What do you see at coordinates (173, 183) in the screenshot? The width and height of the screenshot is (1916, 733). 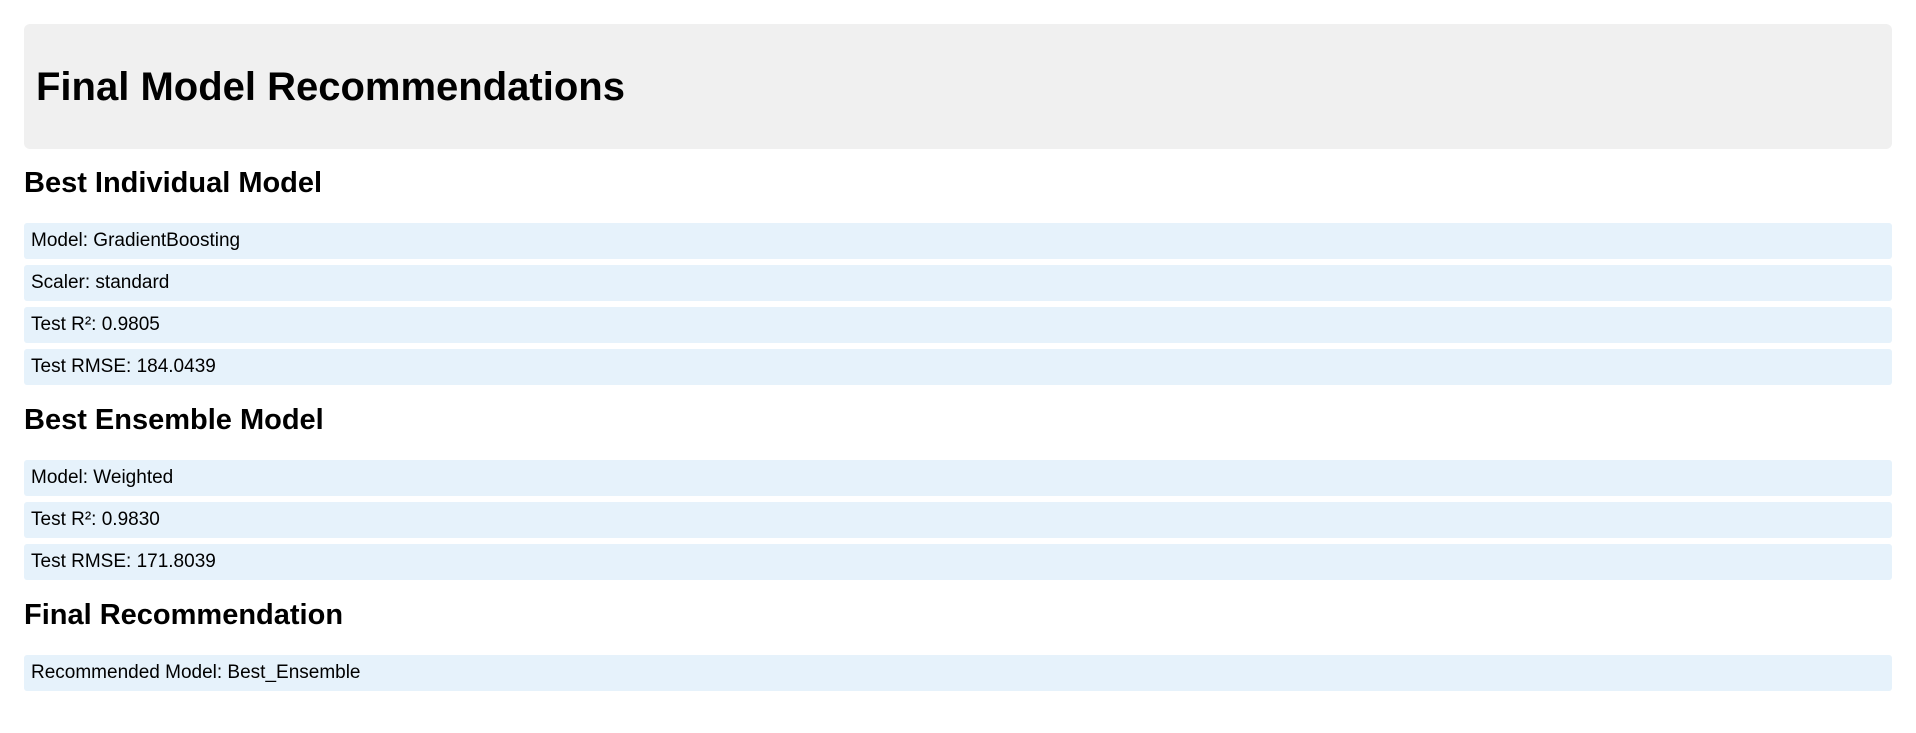 I see `section-title-best-individual-model: Best Individual Model` at bounding box center [173, 183].